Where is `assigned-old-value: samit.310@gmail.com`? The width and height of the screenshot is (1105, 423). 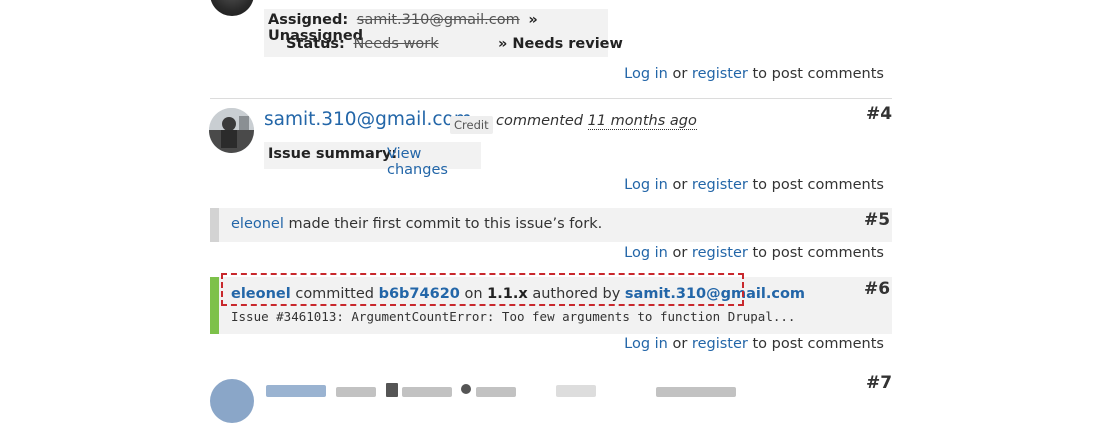
assigned-old-value: samit.310@gmail.com is located at coordinates (438, 20).